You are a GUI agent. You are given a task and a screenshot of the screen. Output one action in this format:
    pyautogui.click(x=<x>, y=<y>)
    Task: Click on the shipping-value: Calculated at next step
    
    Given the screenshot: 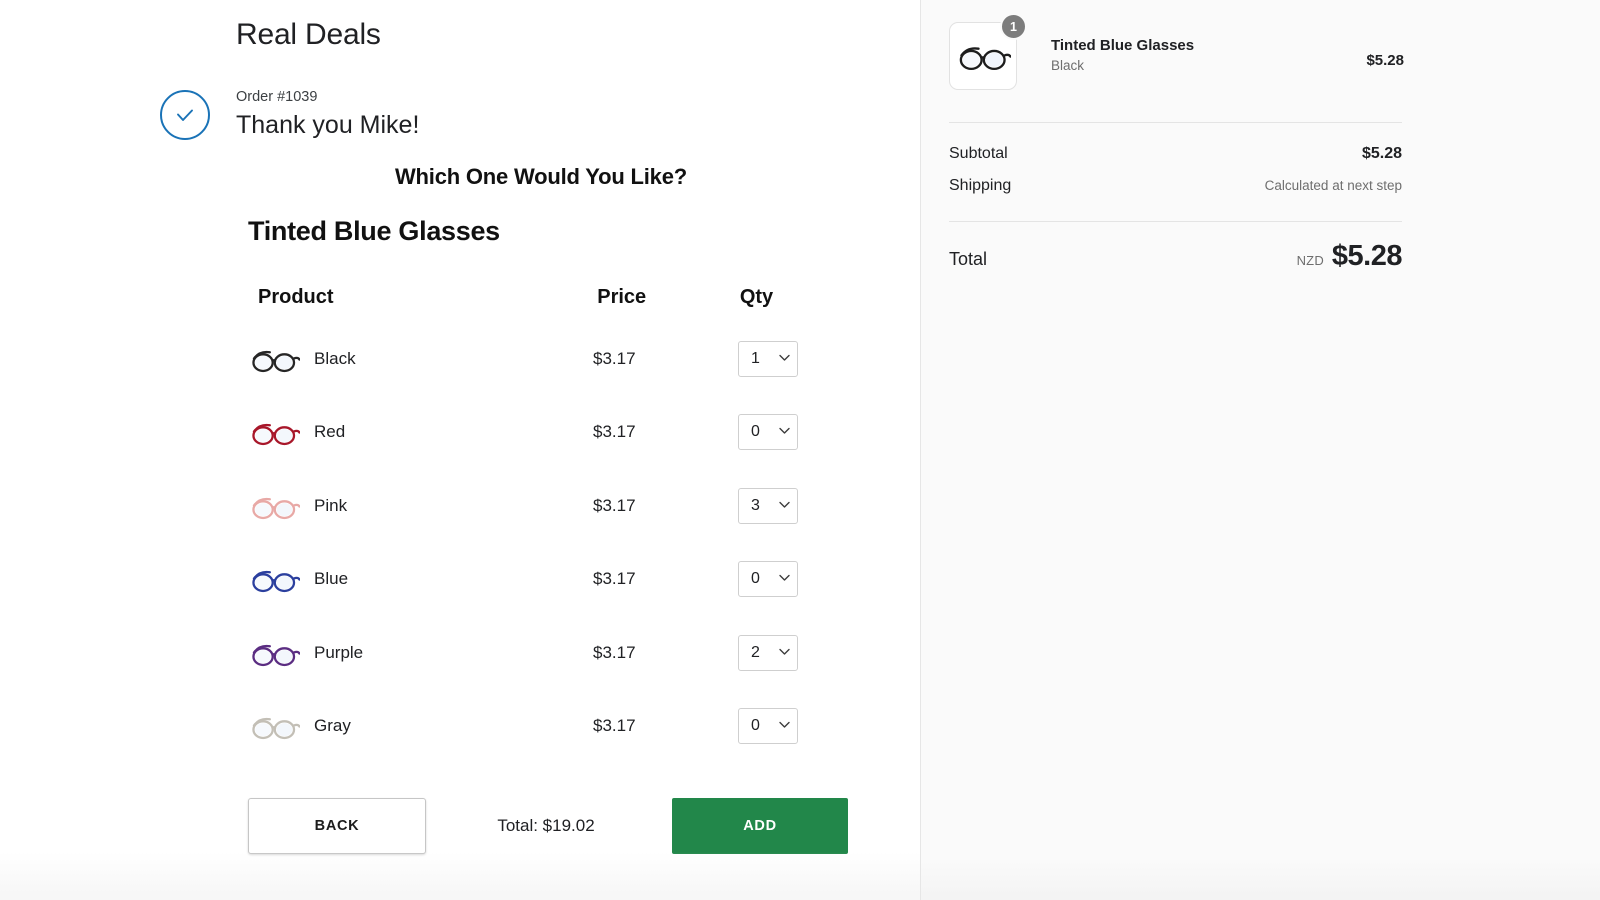 What is the action you would take?
    pyautogui.click(x=1333, y=185)
    